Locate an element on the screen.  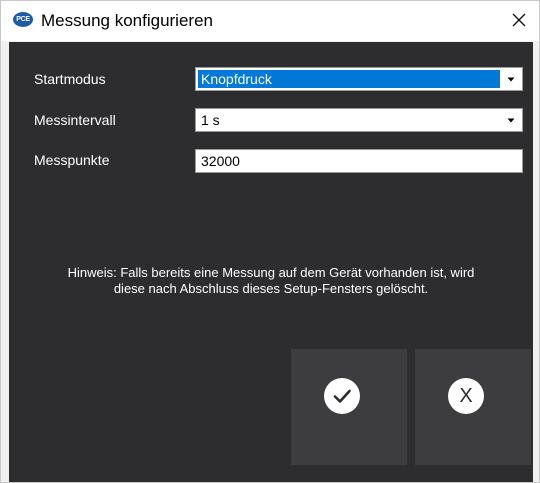
cancel-button: X is located at coordinates (473, 407).